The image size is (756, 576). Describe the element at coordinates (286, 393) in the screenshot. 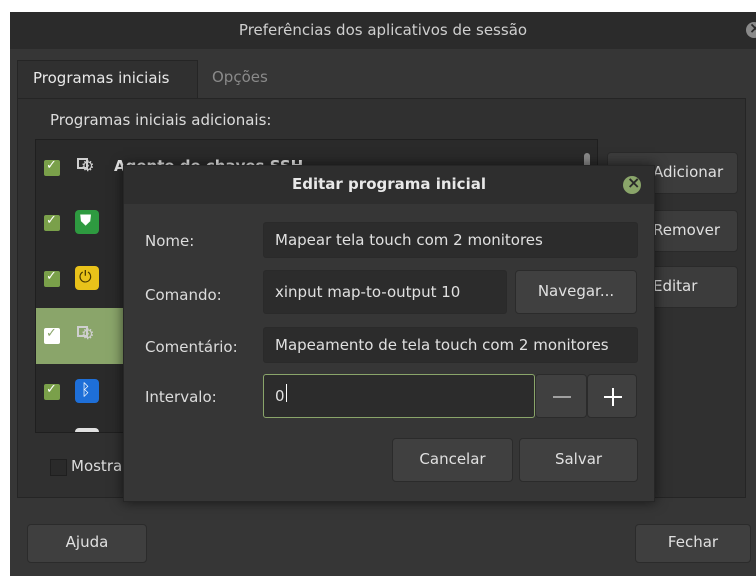

I see `text-caret` at that location.